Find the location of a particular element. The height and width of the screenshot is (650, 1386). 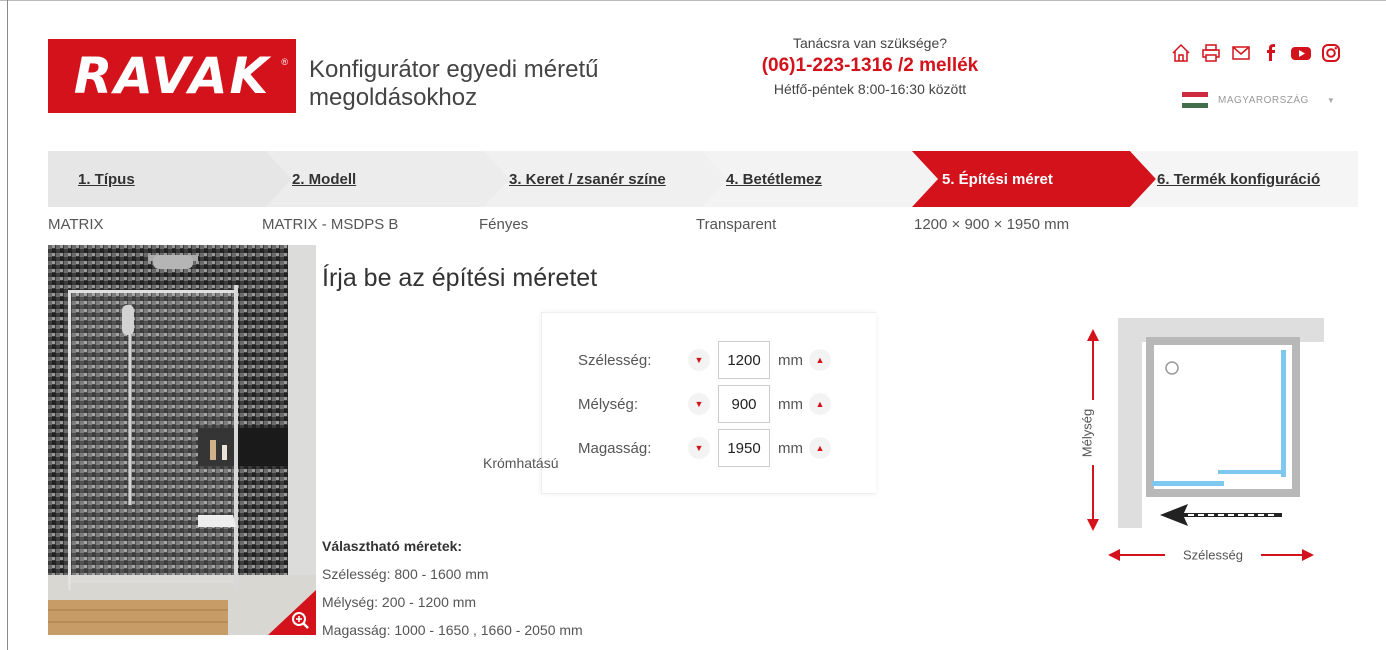

width-input is located at coordinates (744, 360).